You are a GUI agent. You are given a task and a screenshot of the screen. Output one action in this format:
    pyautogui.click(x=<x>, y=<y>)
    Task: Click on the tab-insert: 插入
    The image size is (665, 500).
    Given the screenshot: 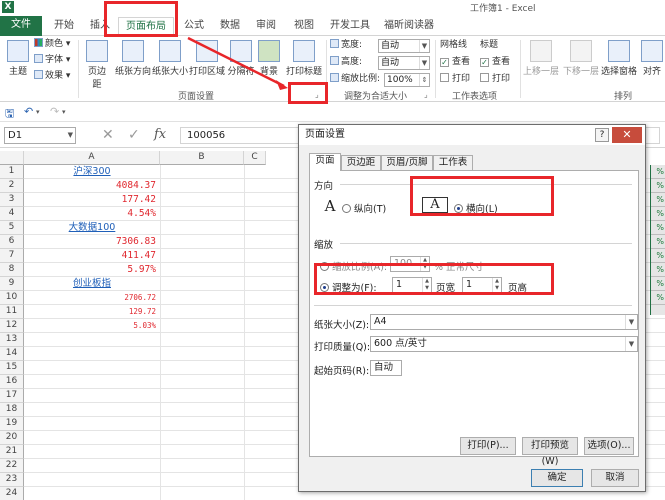 What is the action you would take?
    pyautogui.click(x=100, y=26)
    